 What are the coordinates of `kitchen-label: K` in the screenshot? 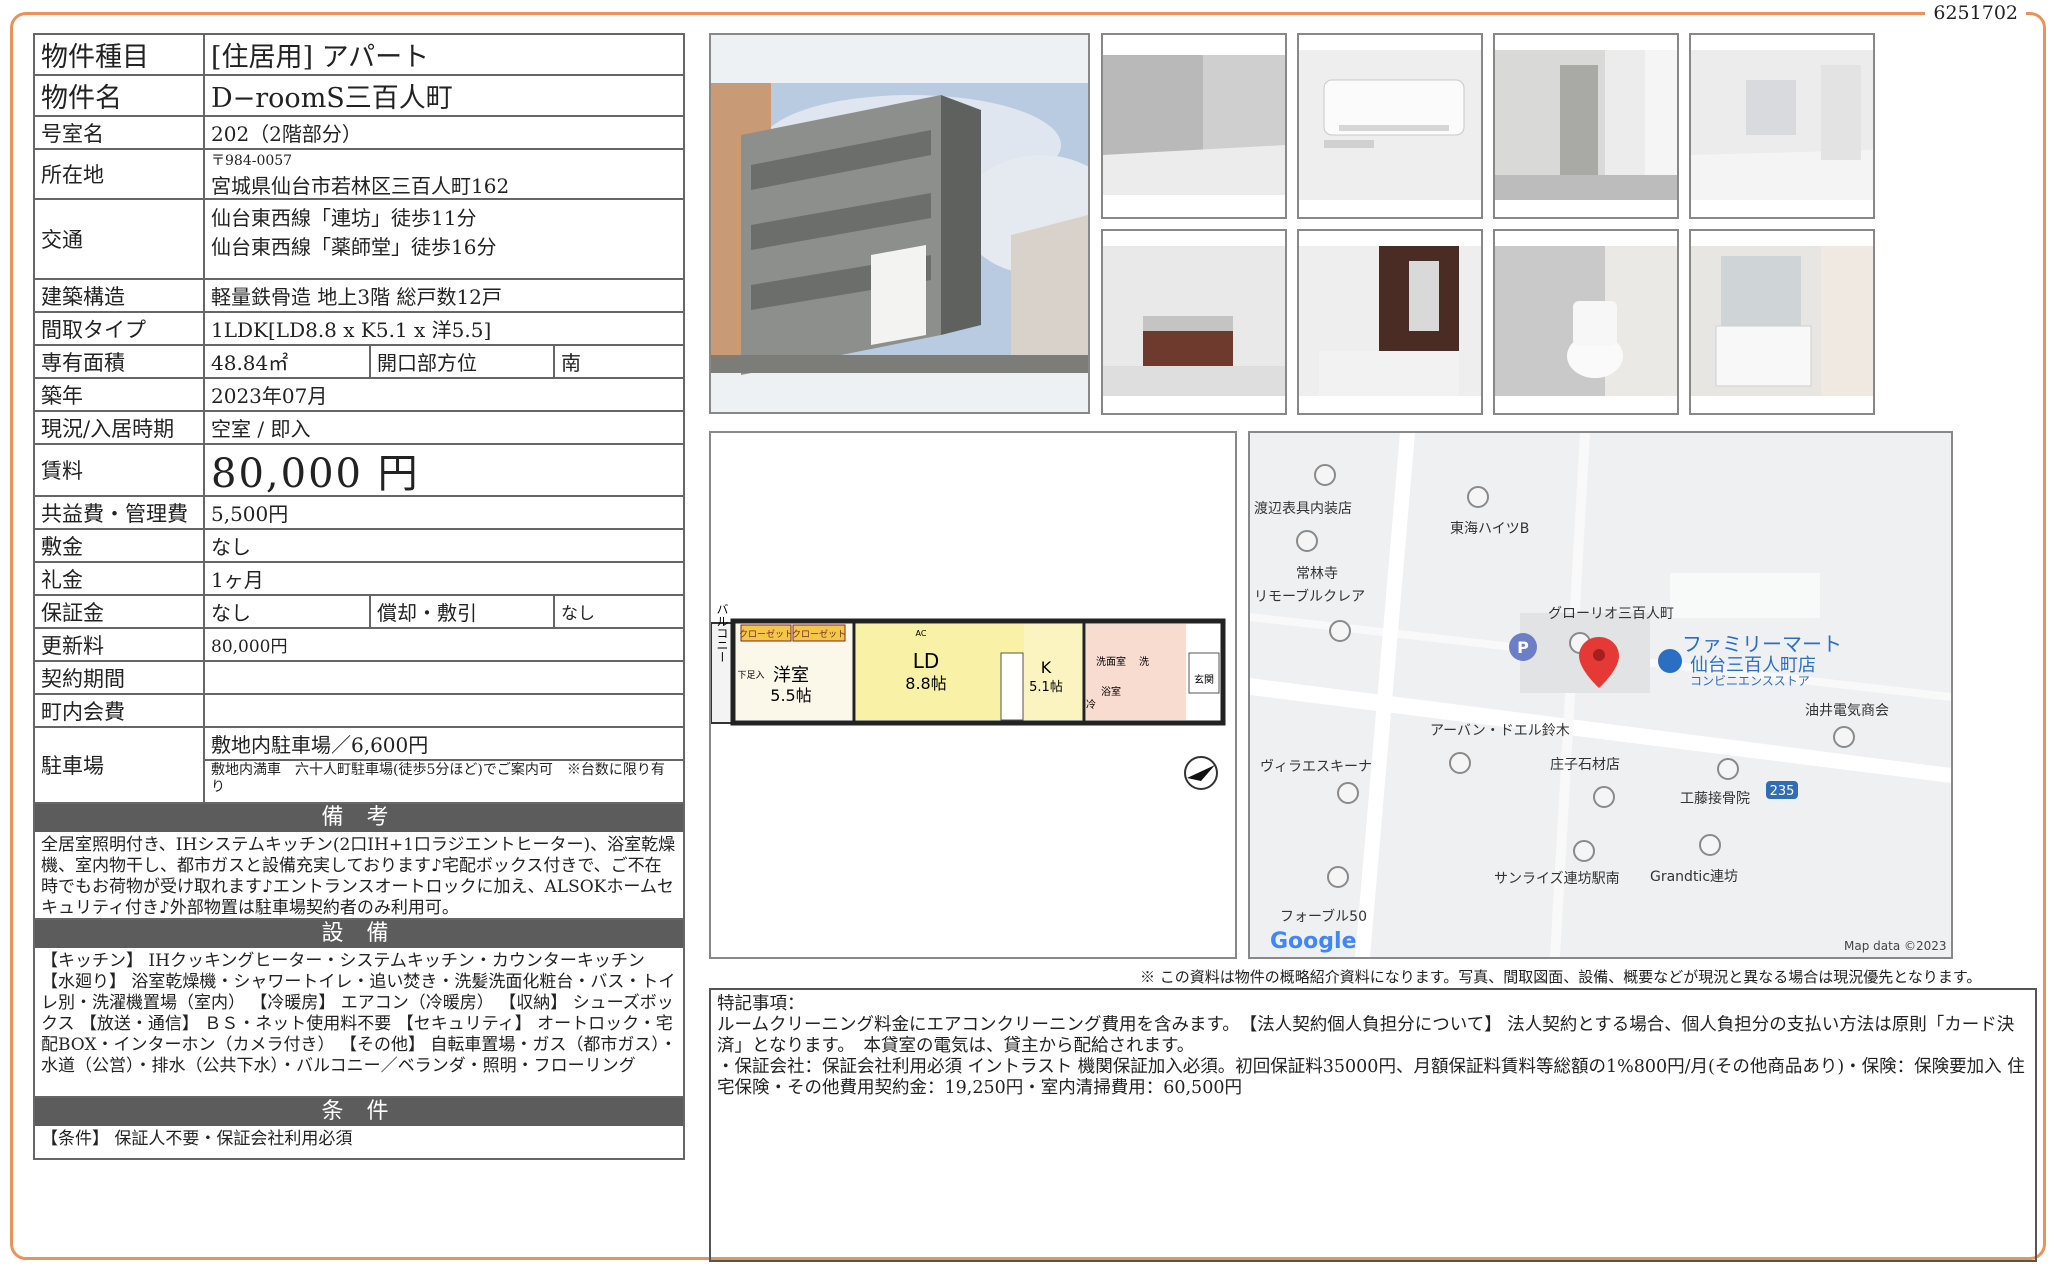 It's located at (1046, 667).